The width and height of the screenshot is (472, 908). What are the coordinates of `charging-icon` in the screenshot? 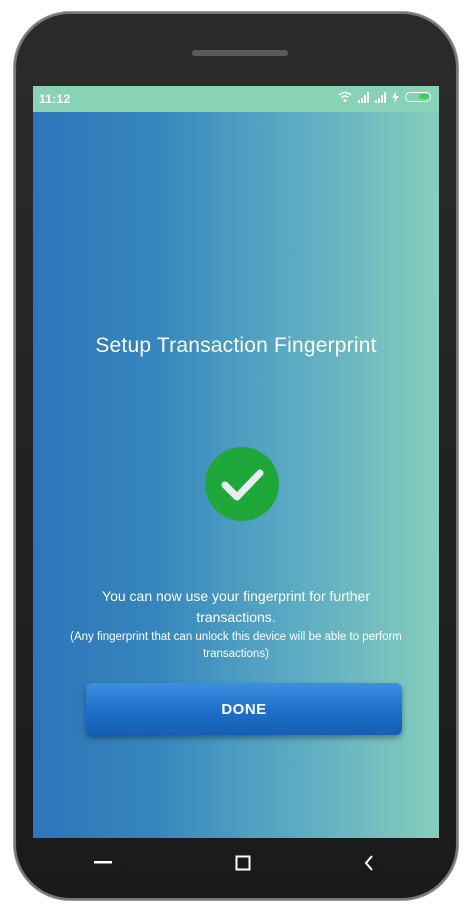 It's located at (395, 97).